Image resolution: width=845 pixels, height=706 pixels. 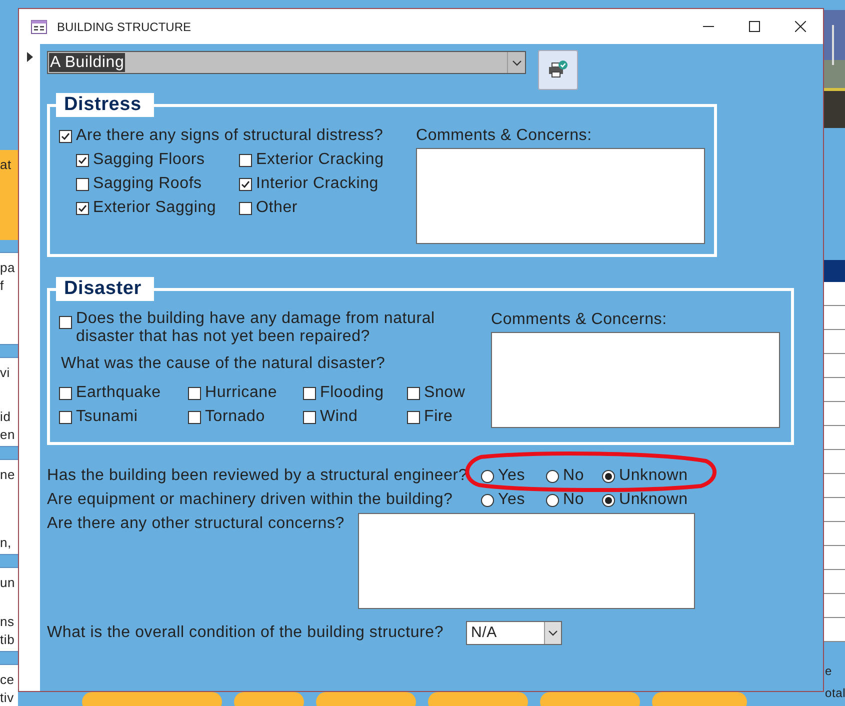 I want to click on background-text: otal, so click(x=835, y=693).